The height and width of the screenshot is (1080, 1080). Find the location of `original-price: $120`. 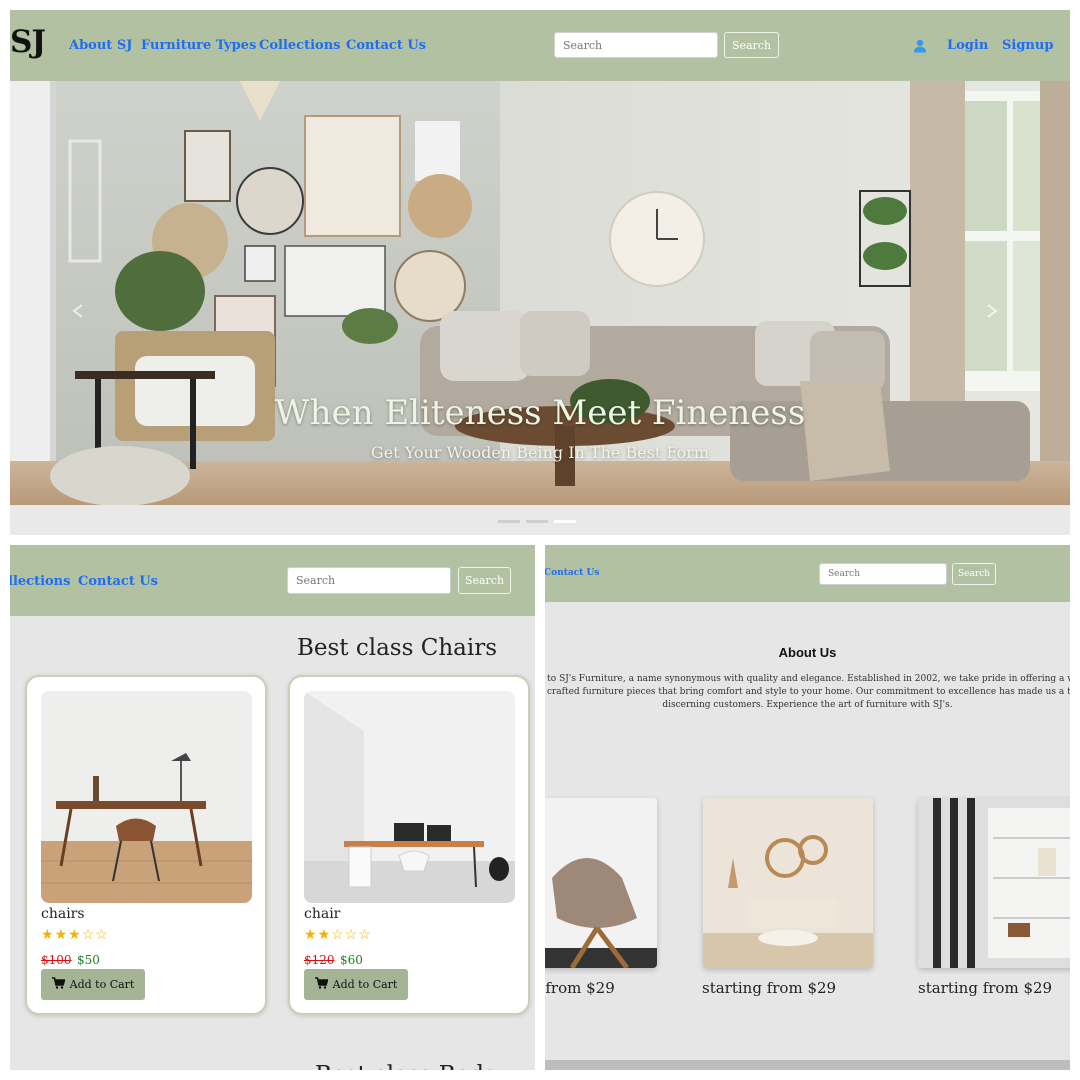

original-price: $120 is located at coordinates (319, 960).